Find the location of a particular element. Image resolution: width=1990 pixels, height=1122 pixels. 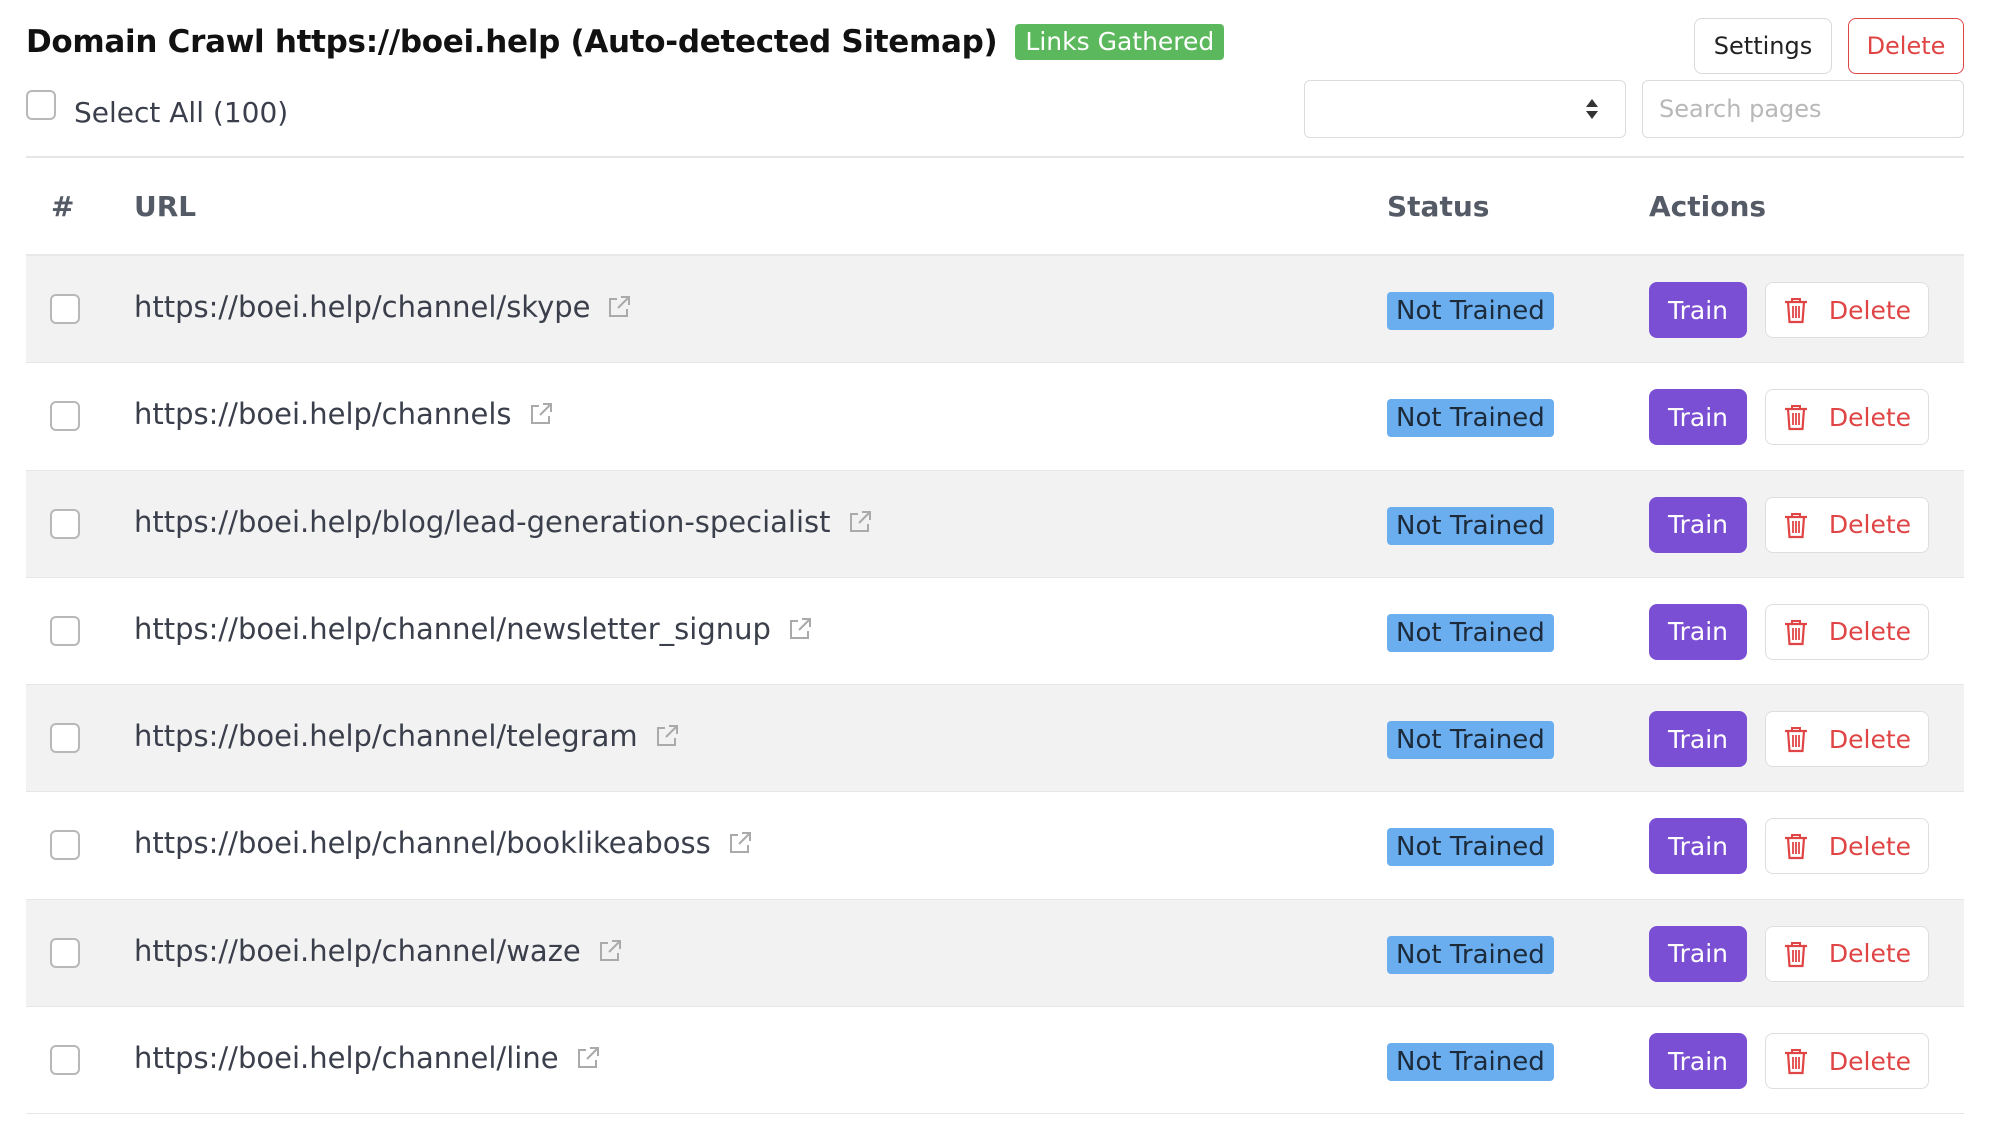

url-cell: https://boei.help/channel/waze is located at coordinates (379, 951).